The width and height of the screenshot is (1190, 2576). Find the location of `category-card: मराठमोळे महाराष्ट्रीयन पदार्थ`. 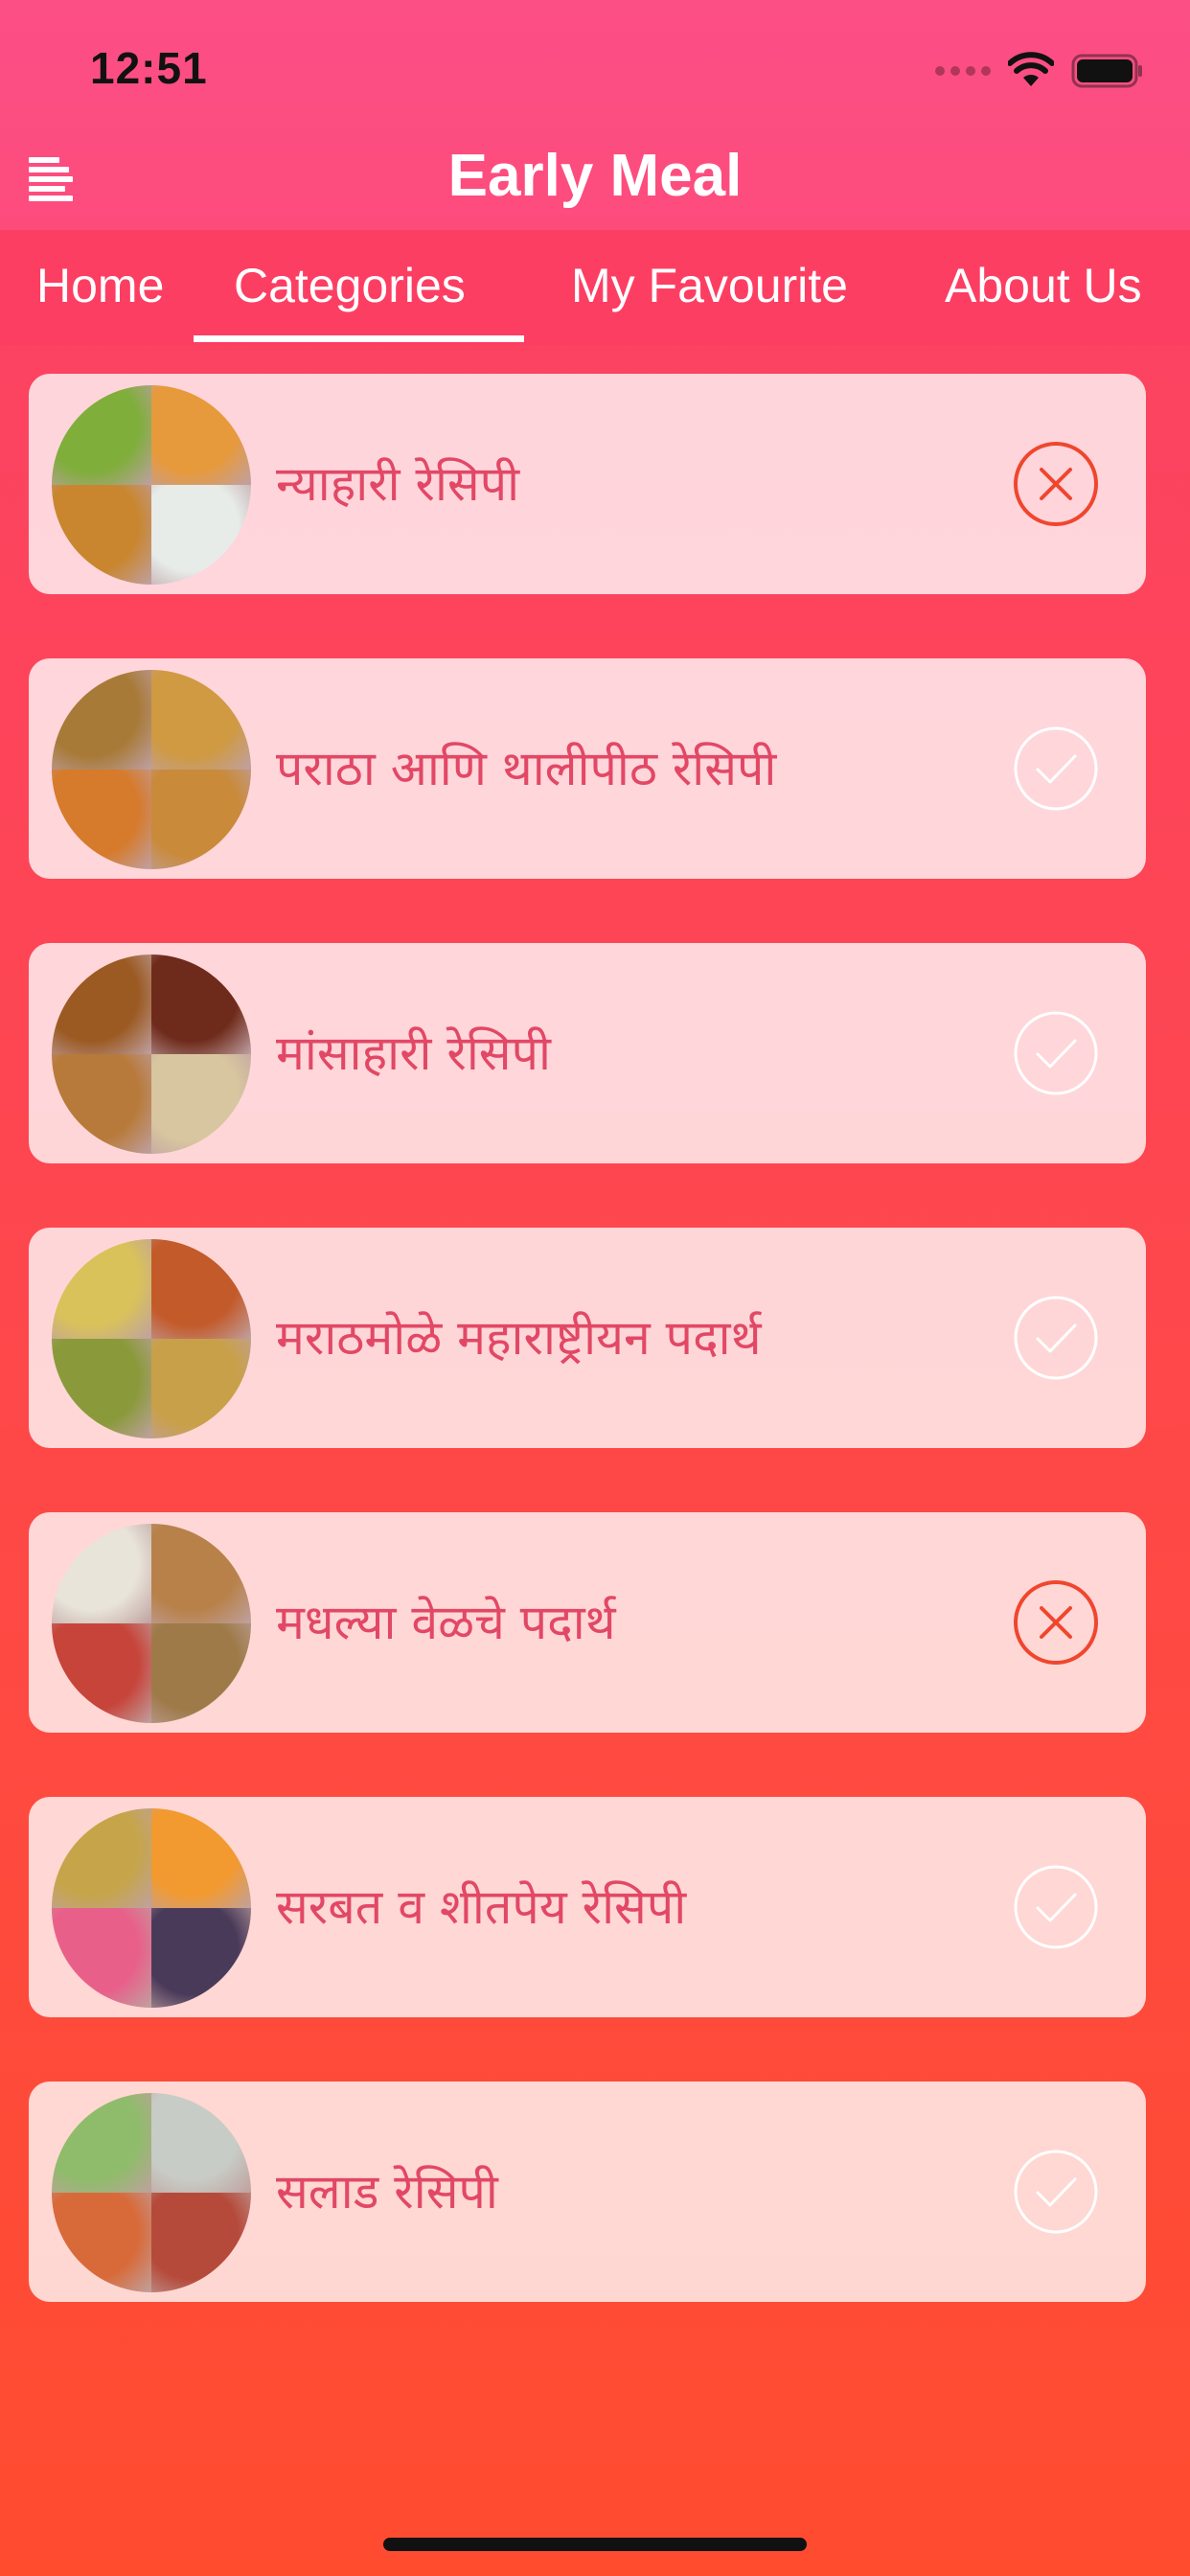

category-card: मराठमोळे महाराष्ट्रीयन पदार्थ is located at coordinates (588, 1338).